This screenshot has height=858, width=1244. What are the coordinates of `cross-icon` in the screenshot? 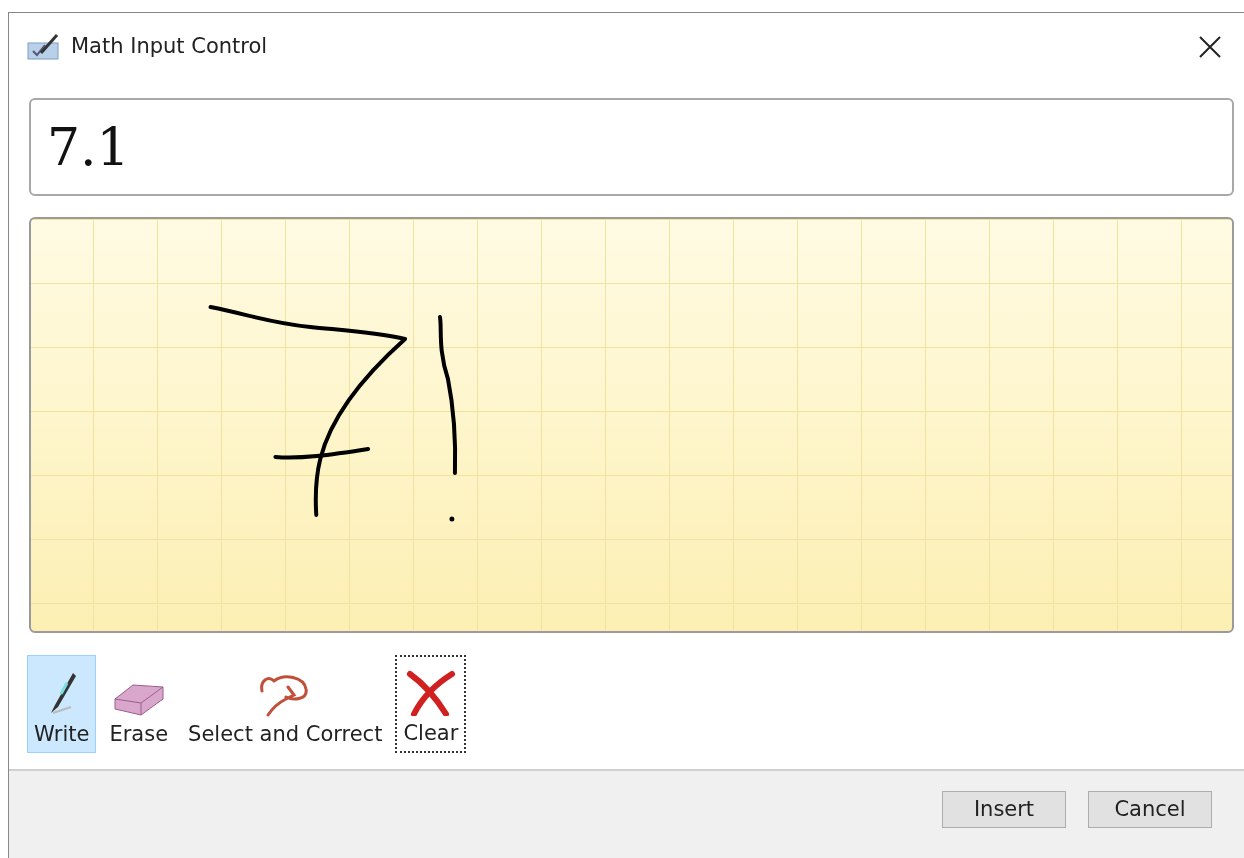 It's located at (430, 692).